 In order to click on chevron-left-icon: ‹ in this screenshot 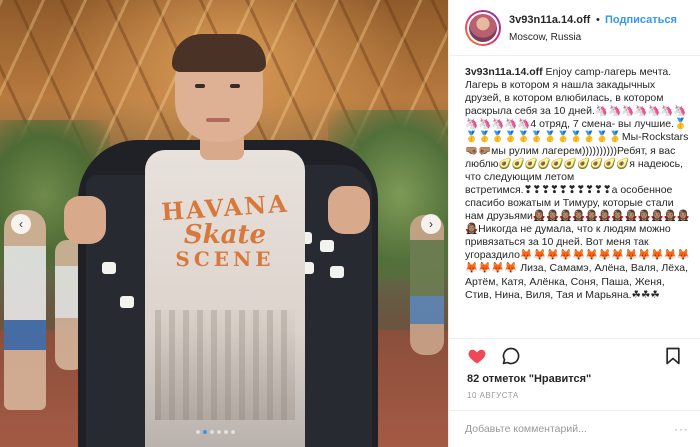, I will do `click(21, 224)`.